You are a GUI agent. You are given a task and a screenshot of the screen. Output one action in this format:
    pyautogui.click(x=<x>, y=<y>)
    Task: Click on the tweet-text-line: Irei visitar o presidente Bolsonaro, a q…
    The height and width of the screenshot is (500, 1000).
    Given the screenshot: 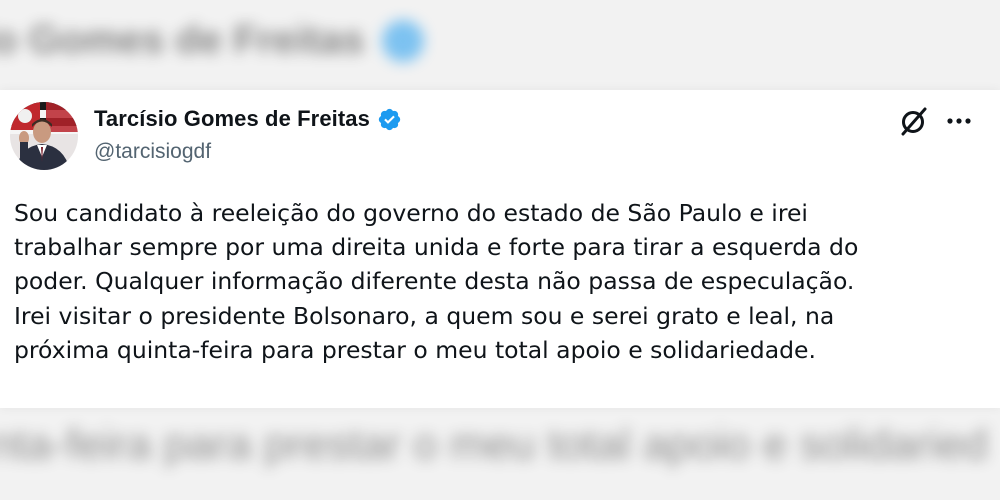 What is the action you would take?
    pyautogui.click(x=424, y=315)
    